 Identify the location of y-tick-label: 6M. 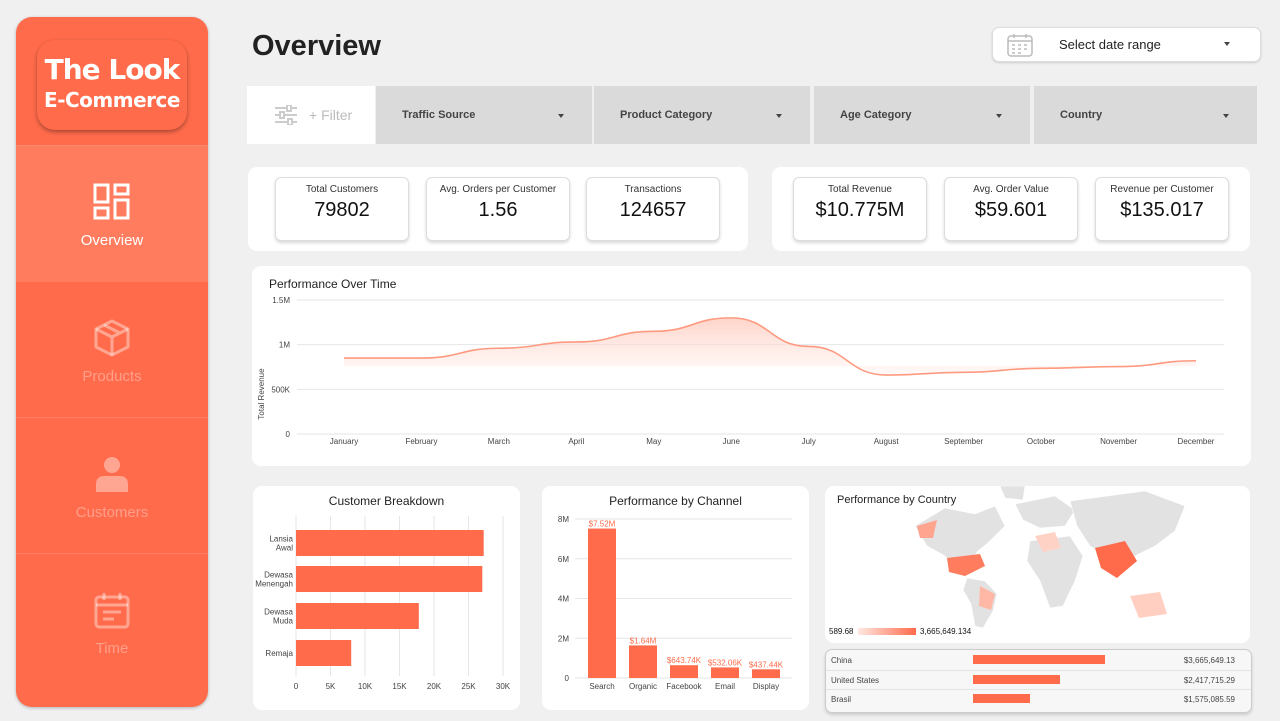
(563, 559).